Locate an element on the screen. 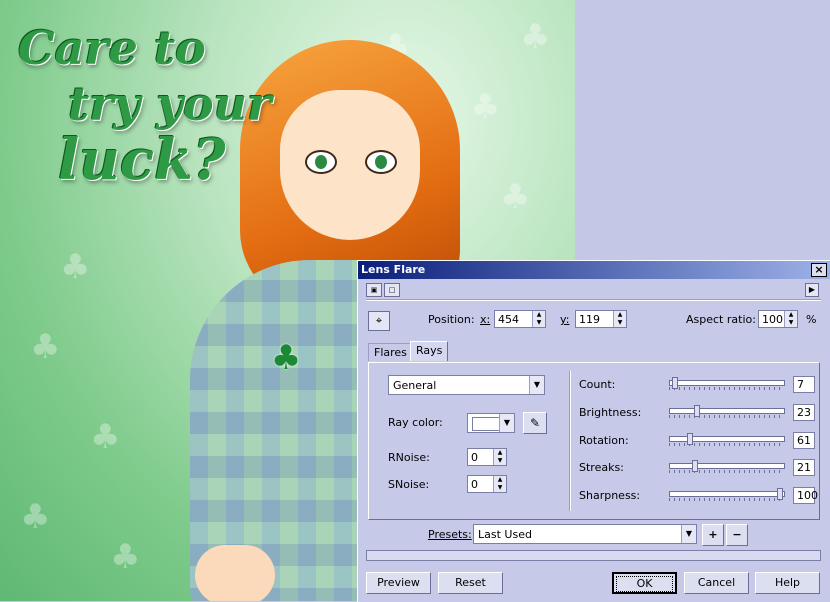 The width and height of the screenshot is (830, 602). snoise-label: SNoise: is located at coordinates (409, 484).